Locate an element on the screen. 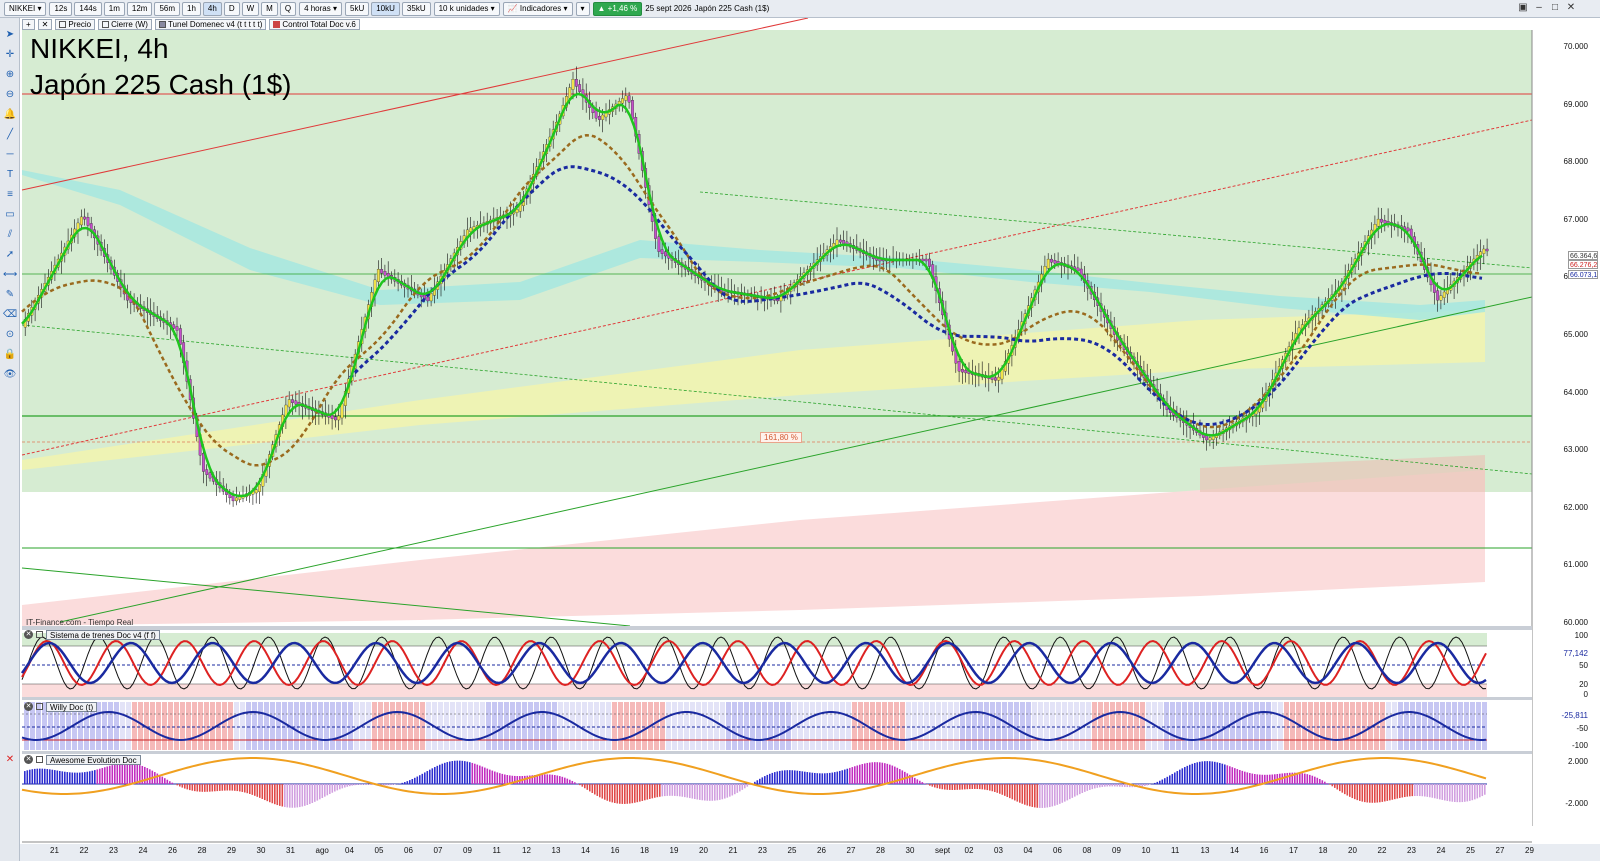 The image size is (1600, 861). measure-icon: ⟷ is located at coordinates (10, 275).